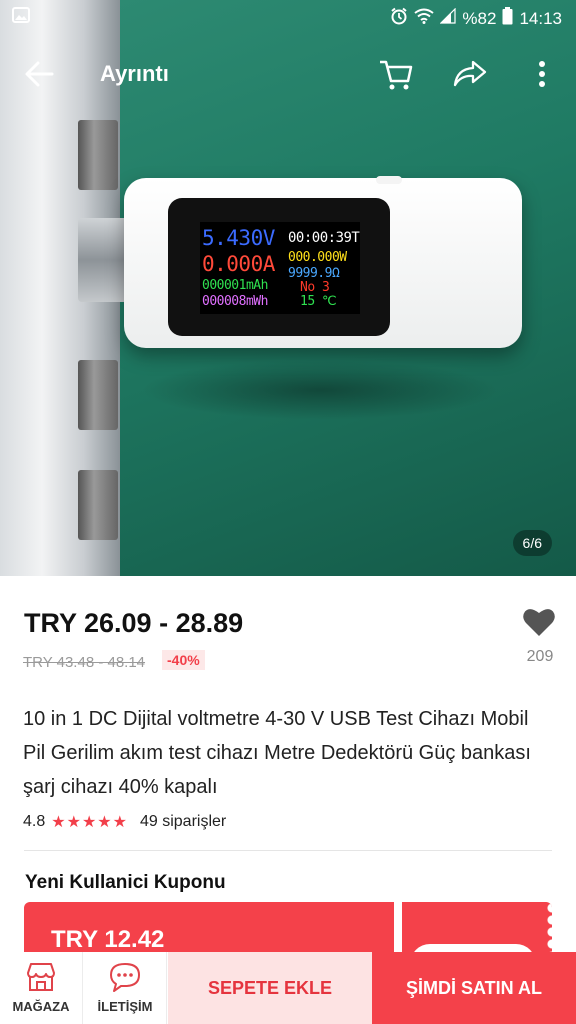 Image resolution: width=576 pixels, height=1024 pixels. I want to click on capacity-reading: 000001mAh, so click(235, 285).